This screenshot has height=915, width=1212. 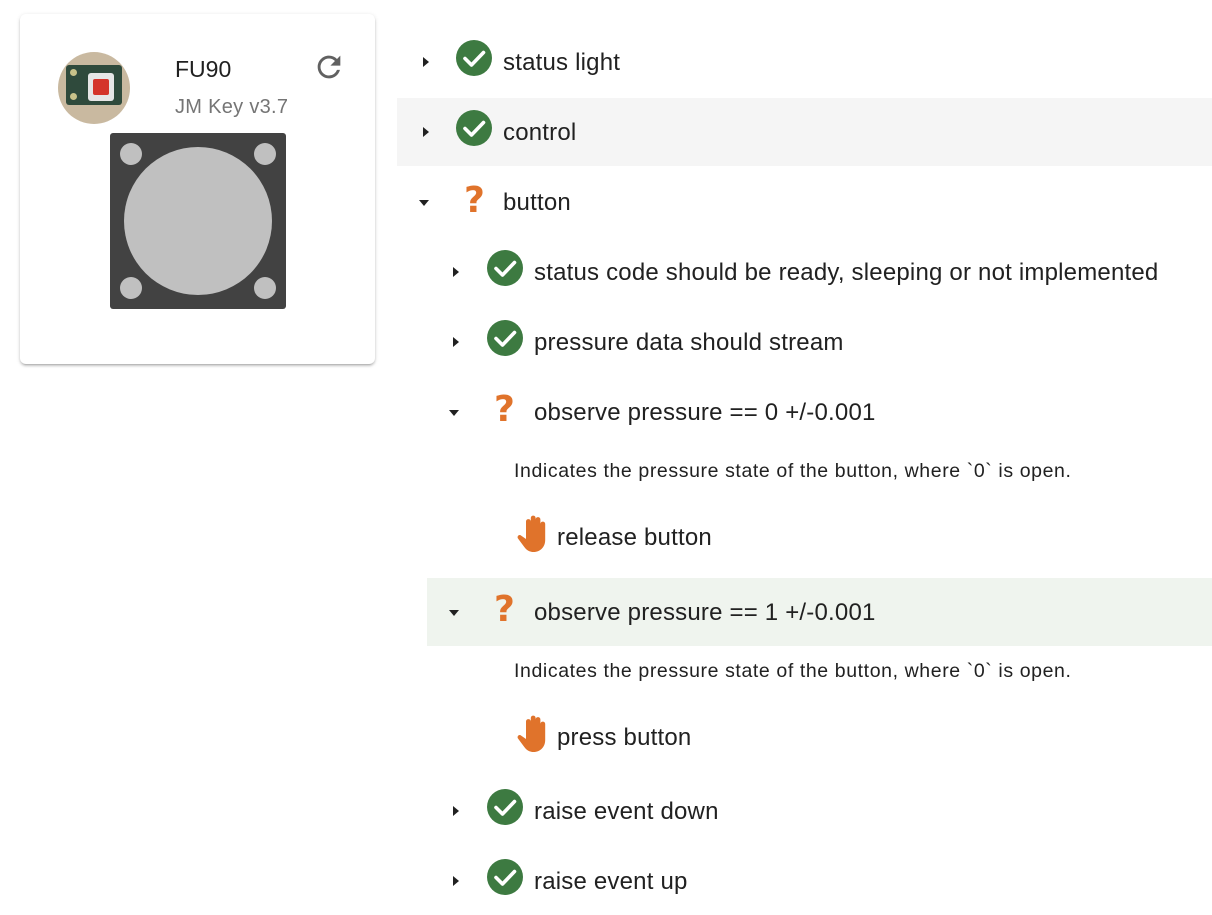 I want to click on button-knob, so click(x=198, y=221).